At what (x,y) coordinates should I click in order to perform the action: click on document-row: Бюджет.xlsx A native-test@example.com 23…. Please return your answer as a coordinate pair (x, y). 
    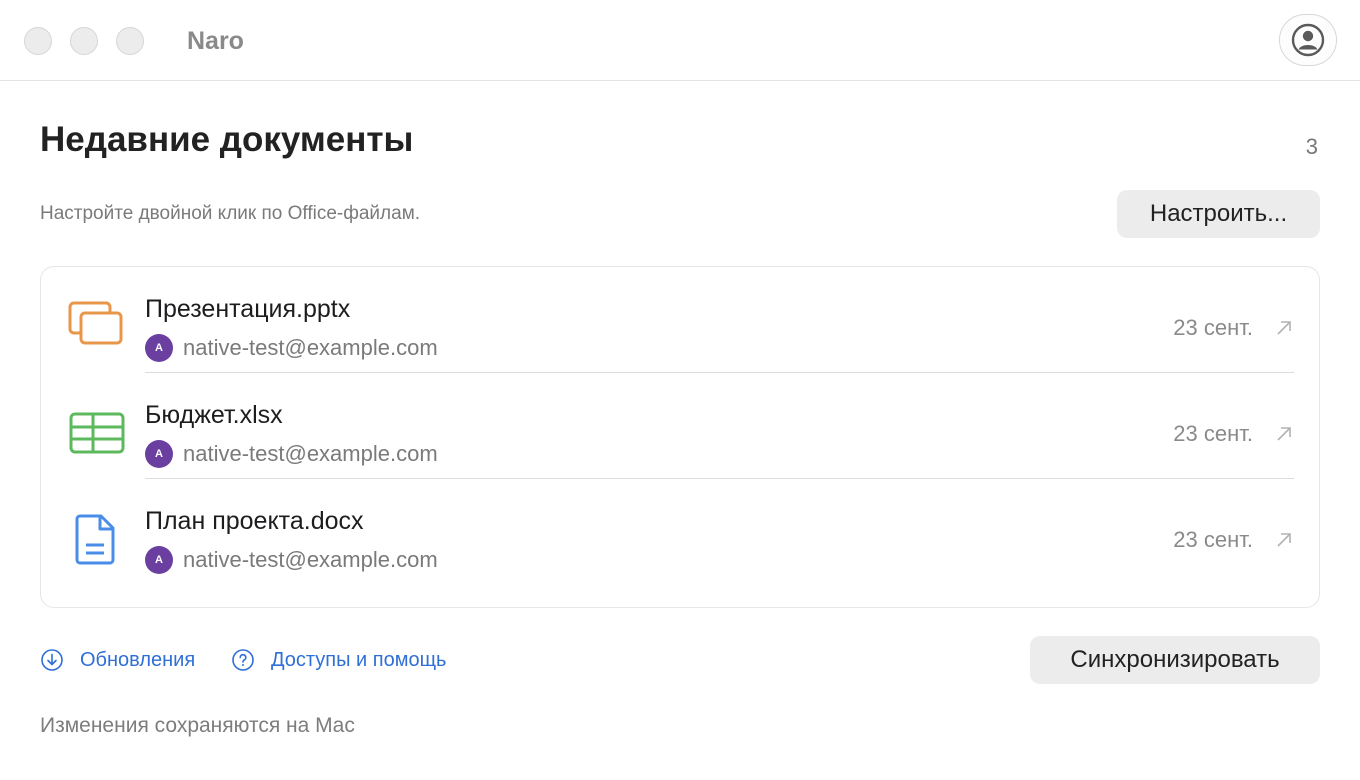
    Looking at the image, I should click on (681, 426).